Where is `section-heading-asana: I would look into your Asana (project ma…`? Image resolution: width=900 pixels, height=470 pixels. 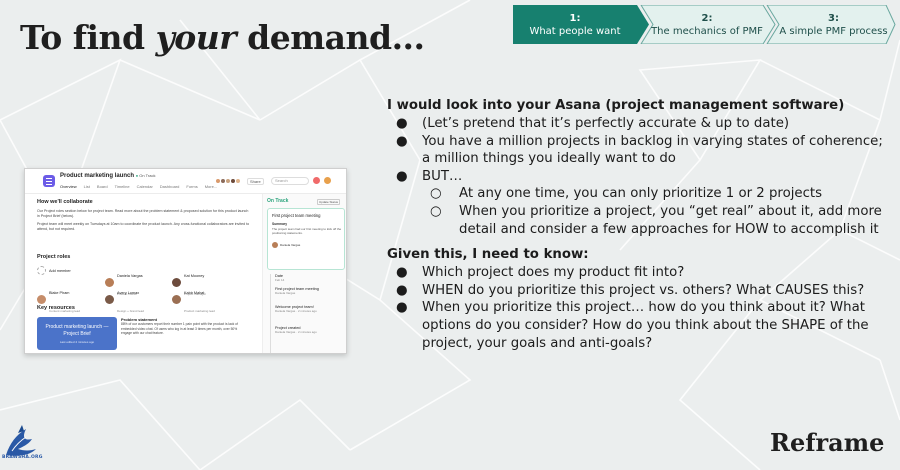
section-heading-asana: I would look into your Asana (project ma… is located at coordinates (616, 105).